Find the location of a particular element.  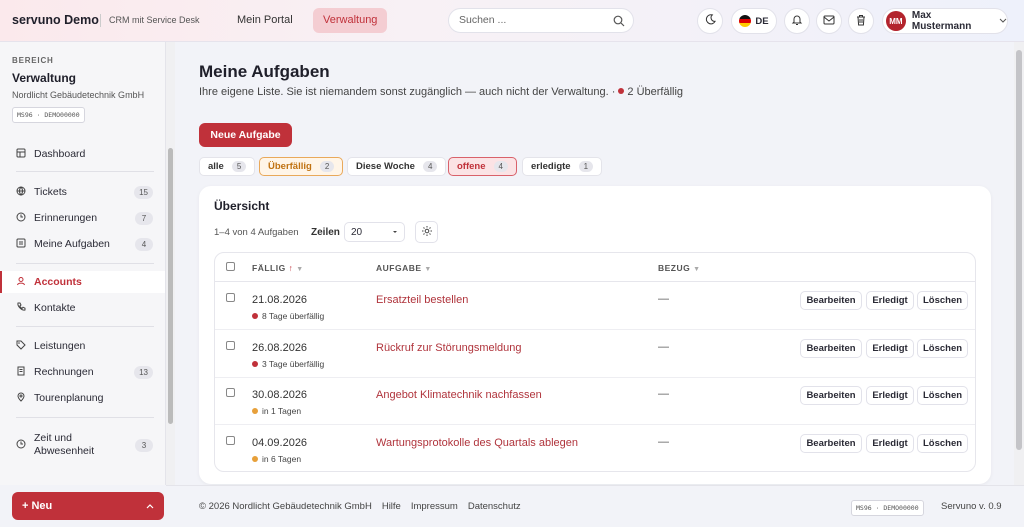

gear-icon is located at coordinates (427, 232).